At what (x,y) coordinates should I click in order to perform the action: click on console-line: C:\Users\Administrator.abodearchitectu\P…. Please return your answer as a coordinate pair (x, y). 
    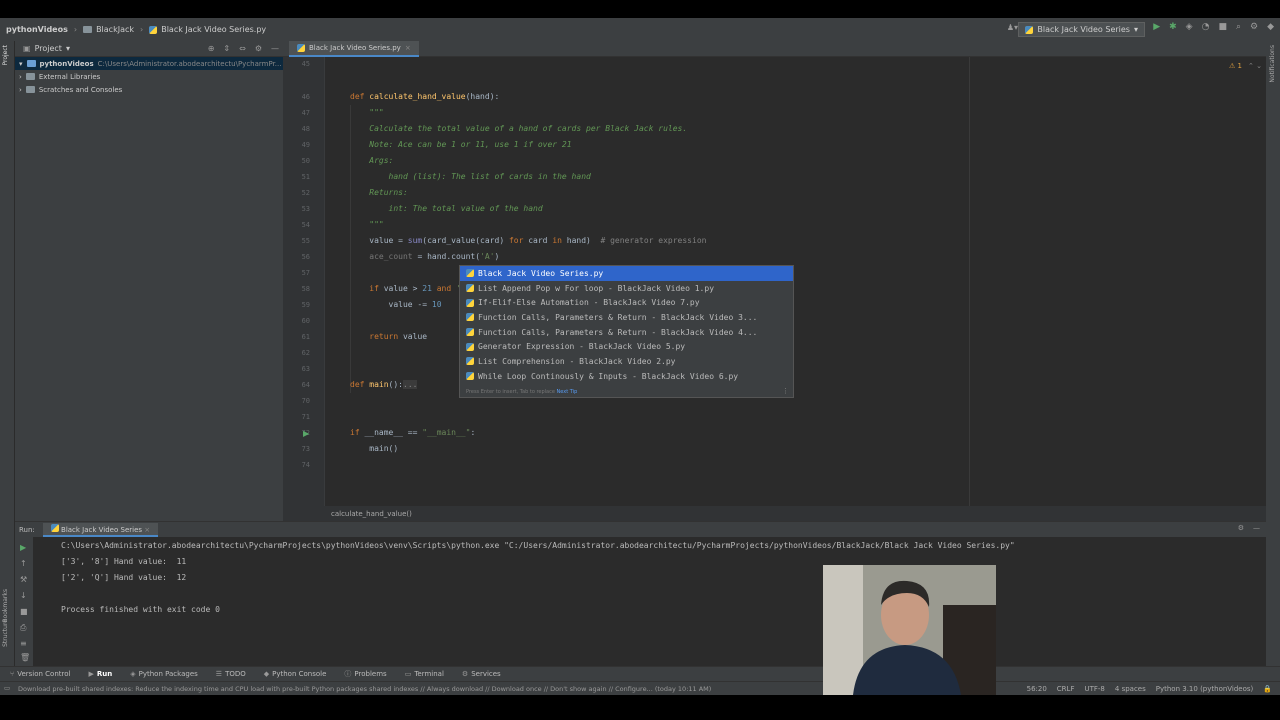
    Looking at the image, I should click on (538, 545).